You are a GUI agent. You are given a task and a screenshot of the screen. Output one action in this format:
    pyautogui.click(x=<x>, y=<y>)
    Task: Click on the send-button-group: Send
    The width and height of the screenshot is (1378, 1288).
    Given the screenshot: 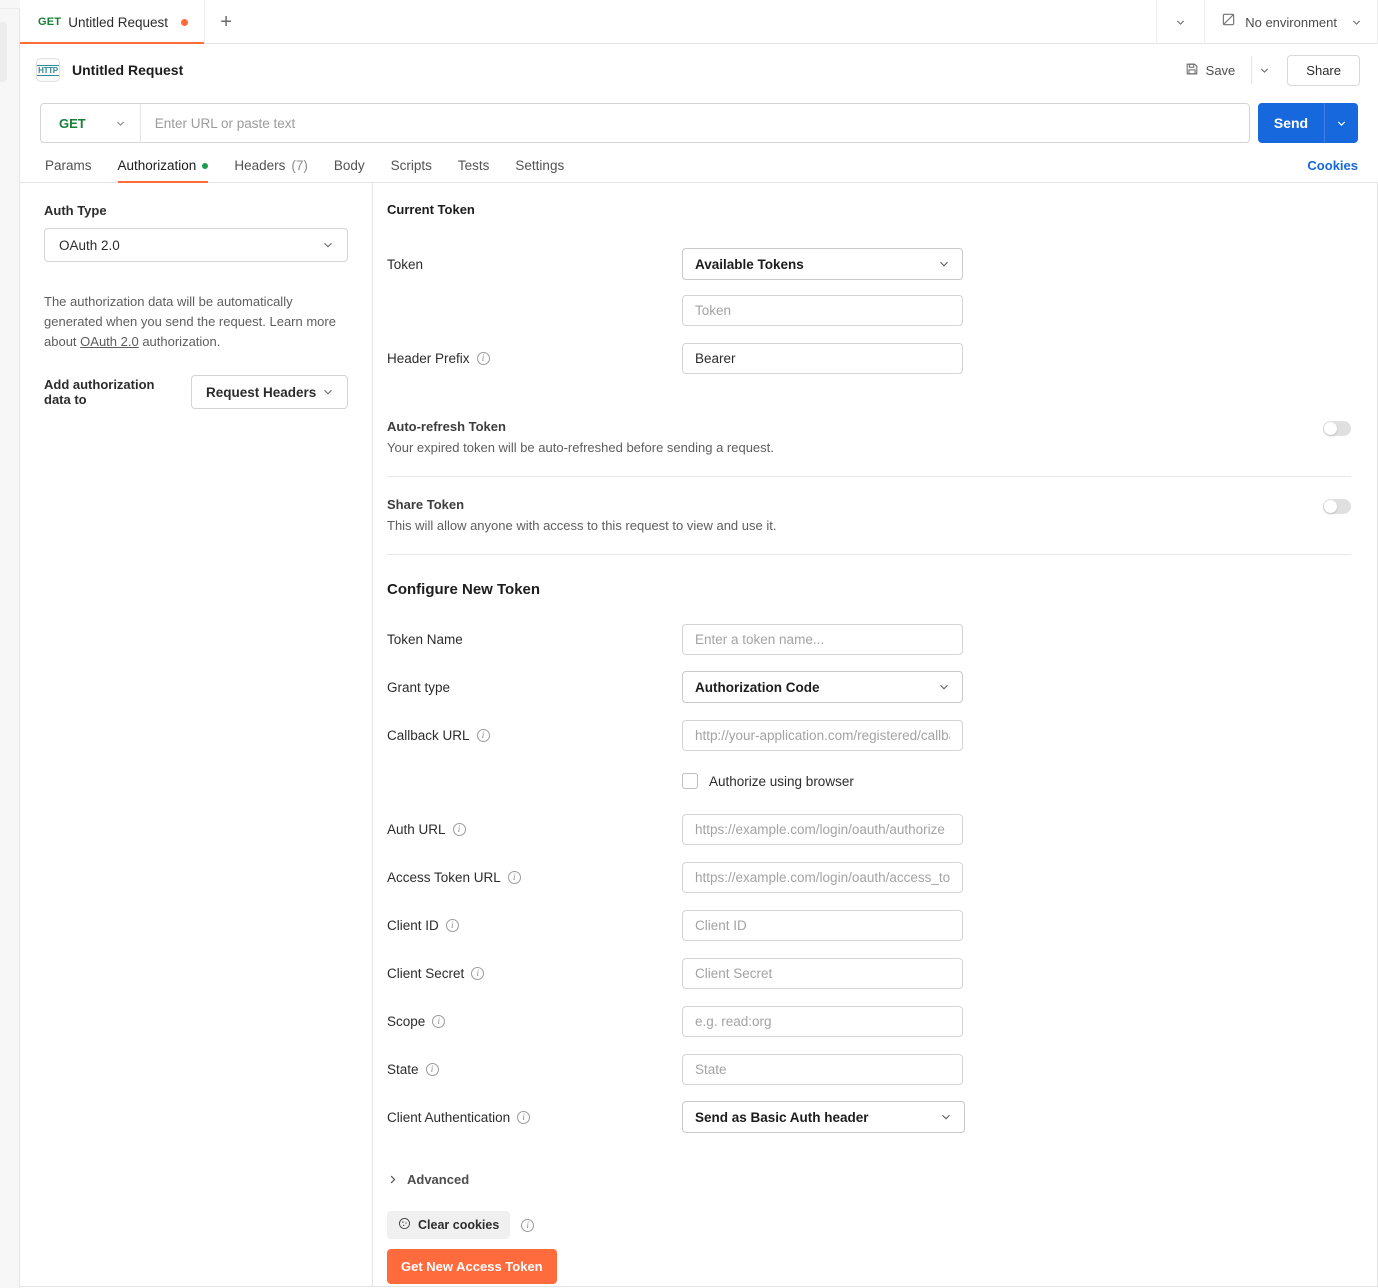 What is the action you would take?
    pyautogui.click(x=1308, y=123)
    